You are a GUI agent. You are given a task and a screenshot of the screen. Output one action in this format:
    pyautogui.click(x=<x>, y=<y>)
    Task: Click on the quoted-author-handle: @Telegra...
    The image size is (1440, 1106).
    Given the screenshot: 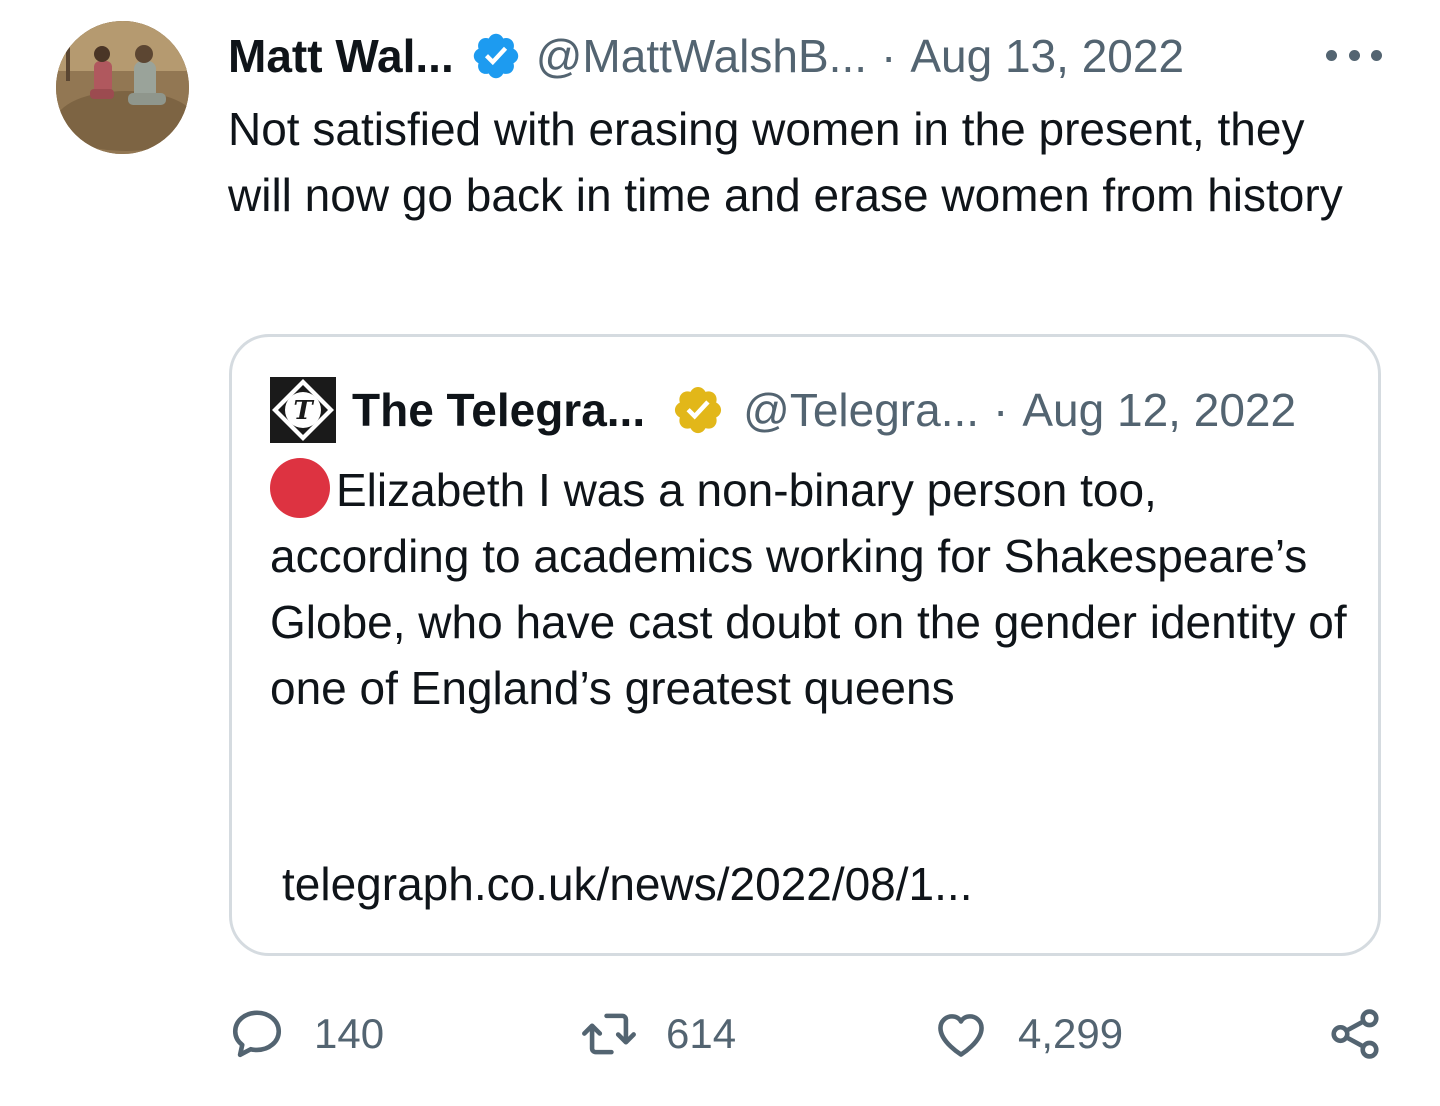 What is the action you would take?
    pyautogui.click(x=861, y=410)
    